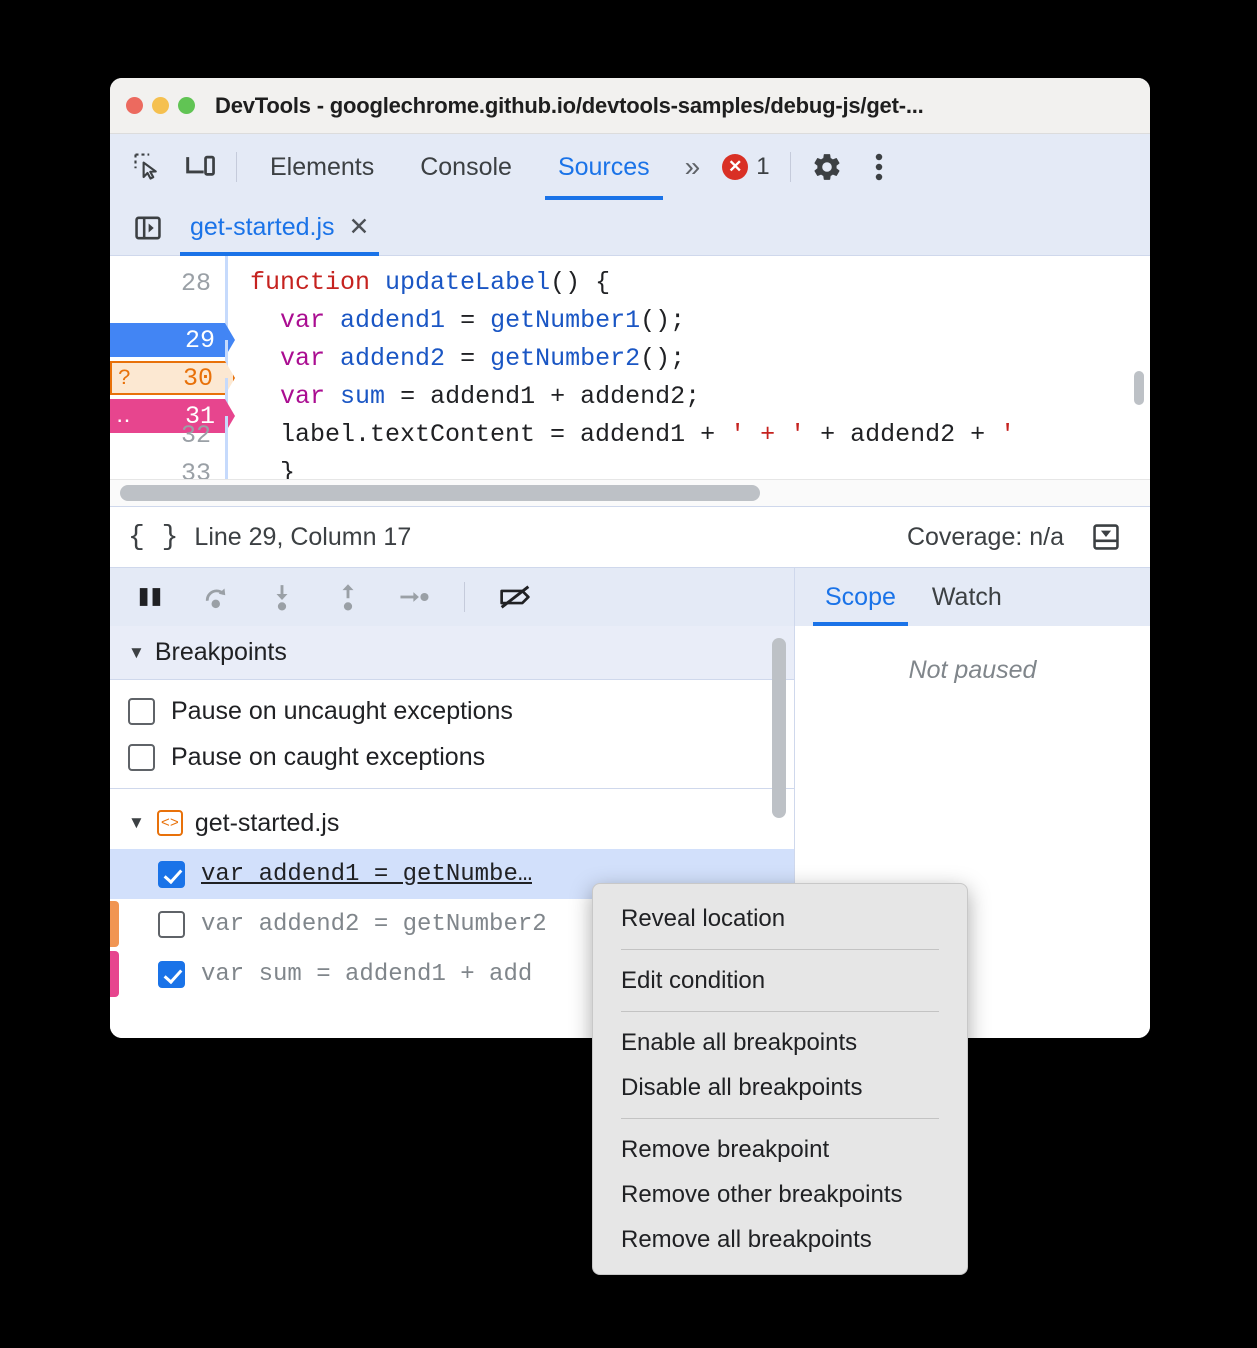  What do you see at coordinates (414, 597) in the screenshot?
I see `step-icon` at bounding box center [414, 597].